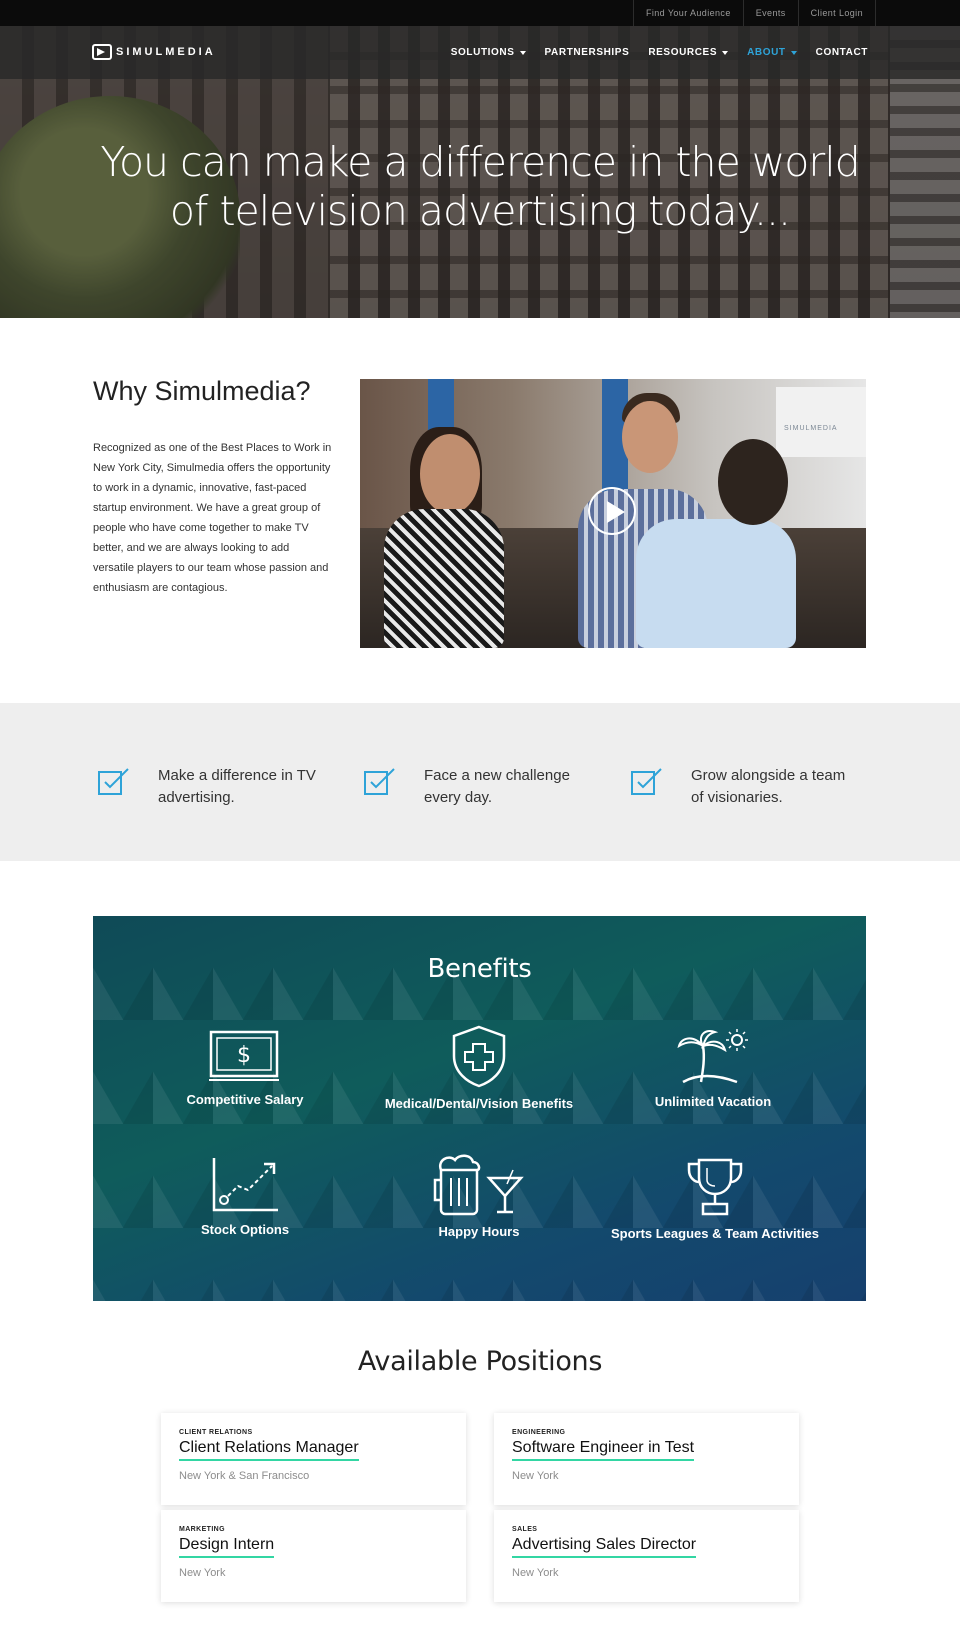 The image size is (960, 1631). I want to click on events-link: Events, so click(770, 13).